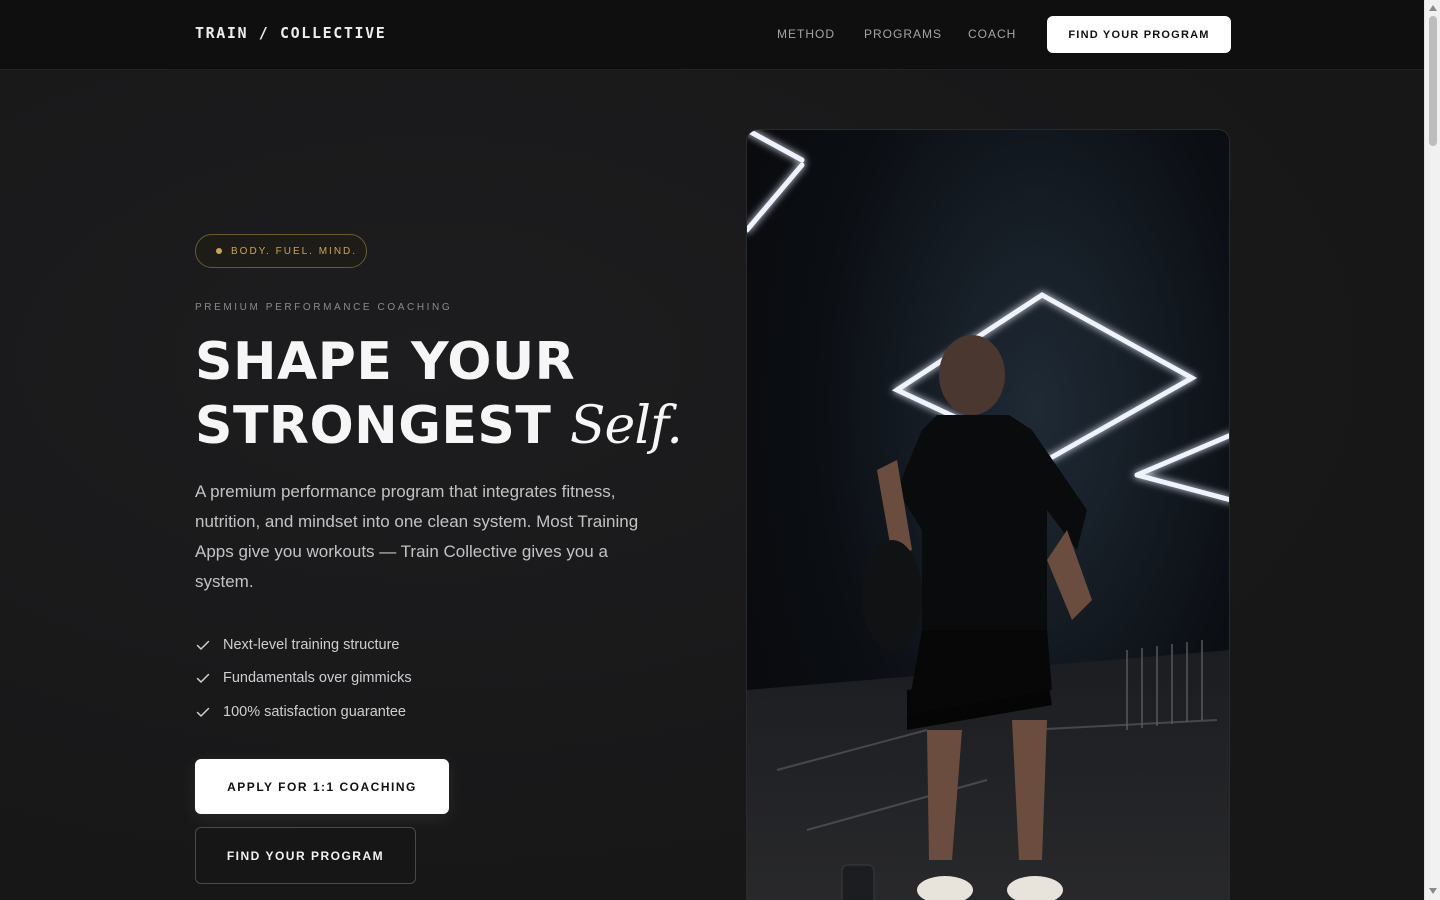  Describe the element at coordinates (992, 34) in the screenshot. I see `nav-link-coach: COACH` at that location.